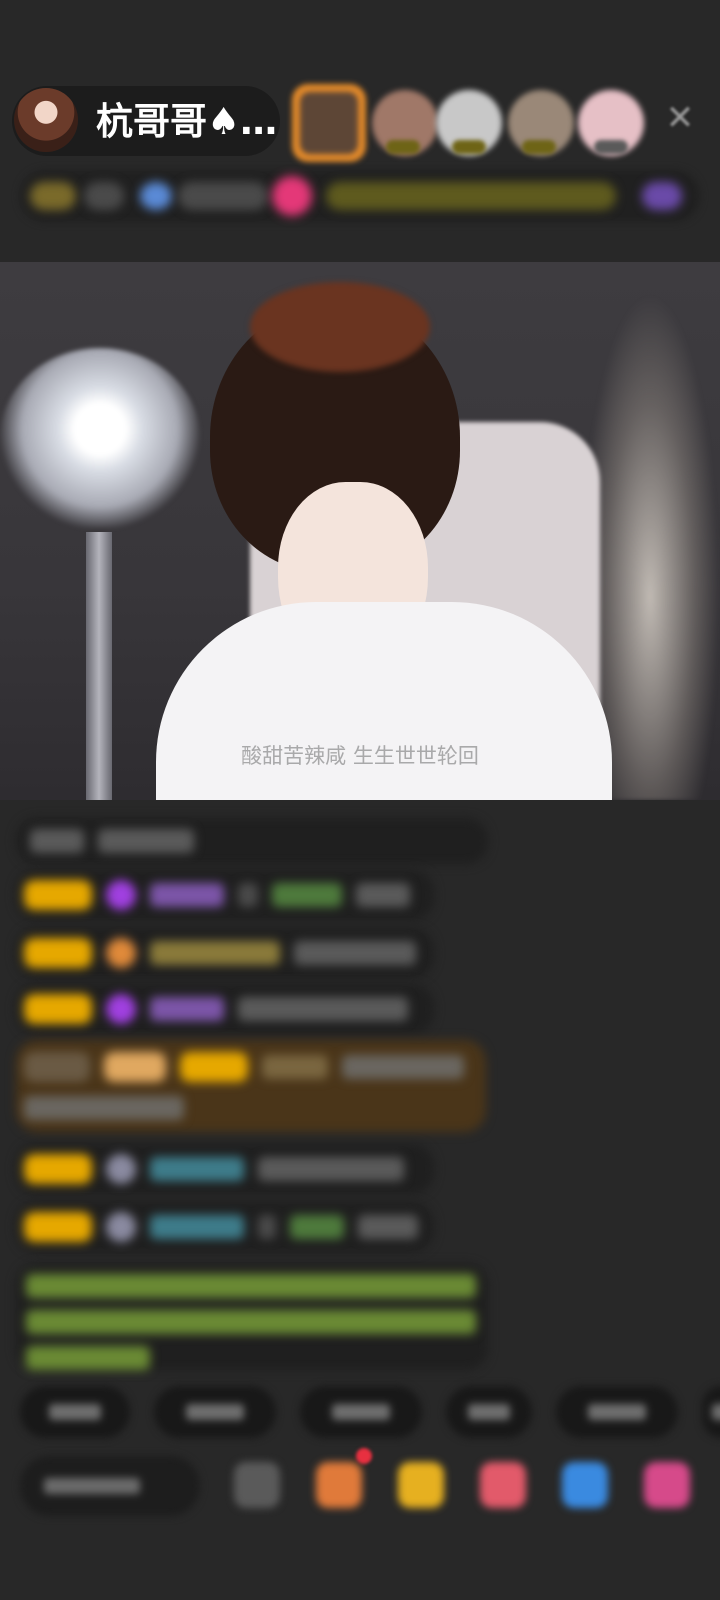 This screenshot has width=720, height=1600. Describe the element at coordinates (292, 196) in the screenshot. I see `gift-badge-icon` at that location.